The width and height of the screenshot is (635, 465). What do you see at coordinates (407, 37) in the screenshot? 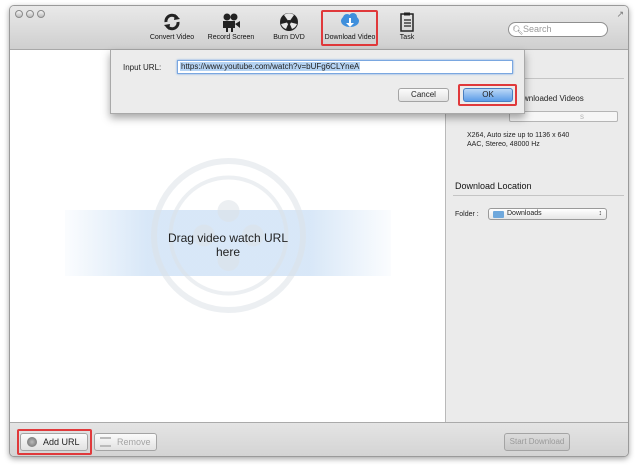
I see `toolbar-label: Task` at bounding box center [407, 37].